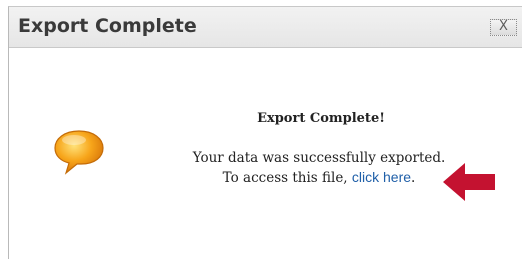 The image size is (522, 260). Describe the element at coordinates (287, 178) in the screenshot. I see `message-line-2-prefix: To access this file,` at that location.